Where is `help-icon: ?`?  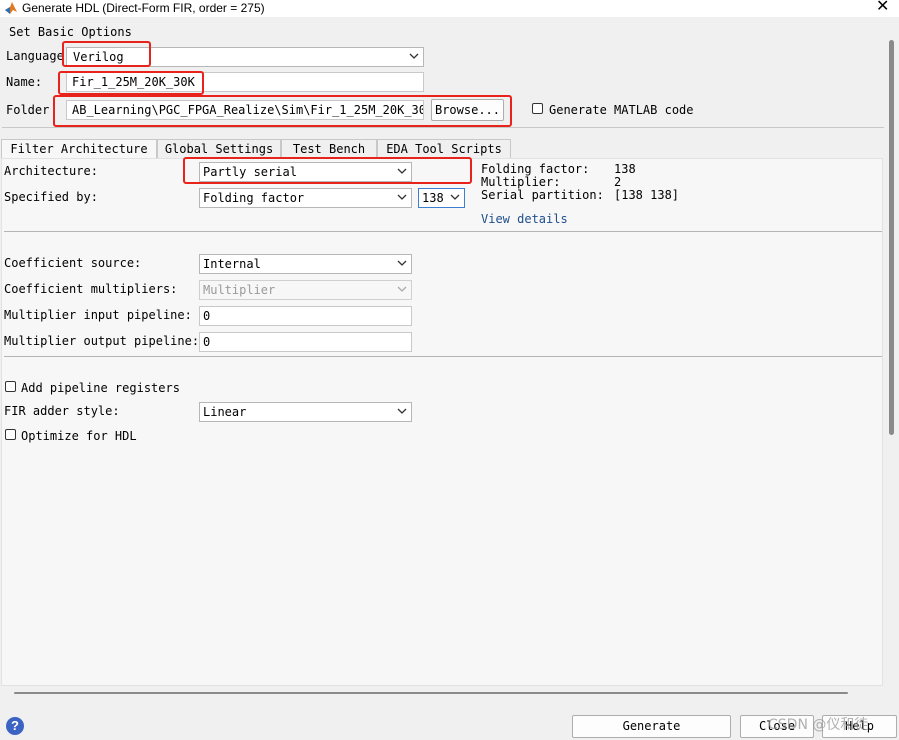 help-icon: ? is located at coordinates (15, 726).